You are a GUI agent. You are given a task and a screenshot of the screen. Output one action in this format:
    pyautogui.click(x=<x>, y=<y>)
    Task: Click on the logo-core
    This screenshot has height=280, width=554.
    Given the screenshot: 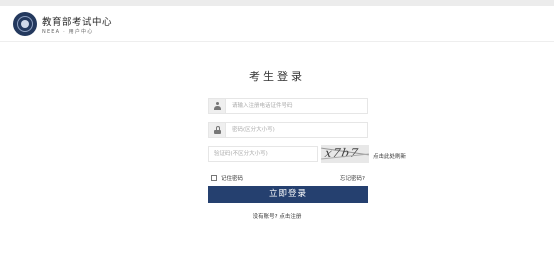 What is the action you would take?
    pyautogui.click(x=25, y=24)
    